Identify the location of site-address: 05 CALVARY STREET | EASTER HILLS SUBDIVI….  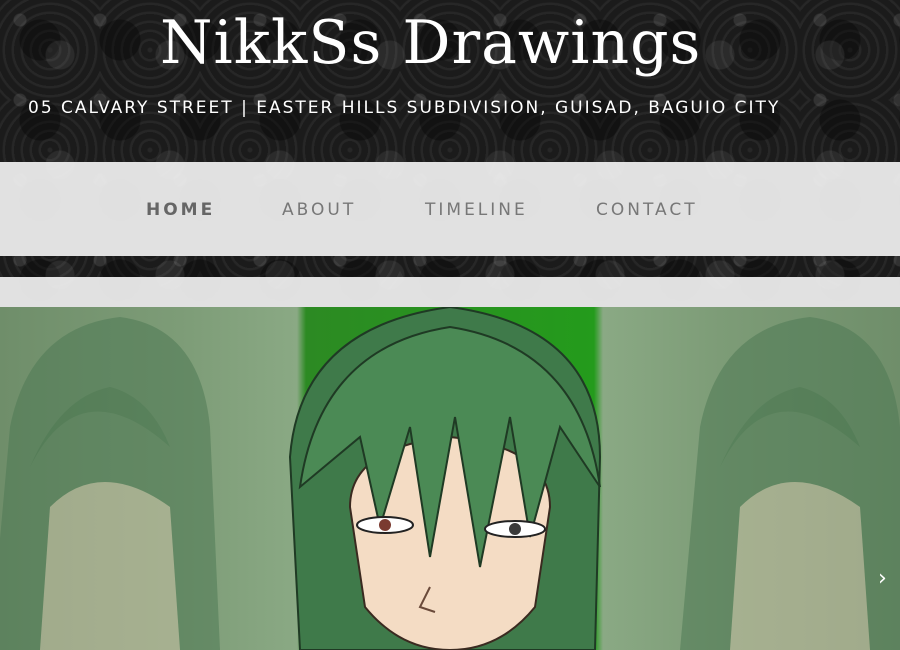
(404, 108).